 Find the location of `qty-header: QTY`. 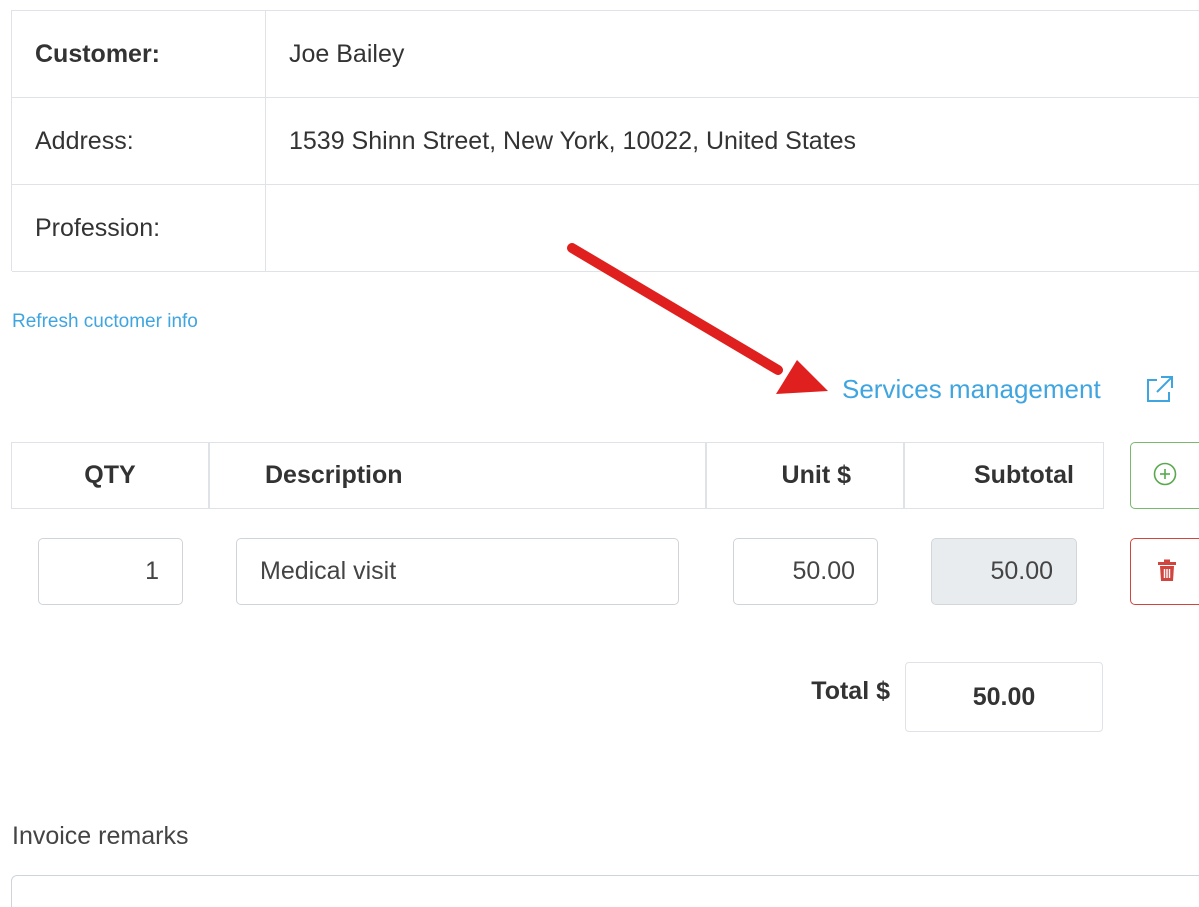

qty-header: QTY is located at coordinates (110, 475).